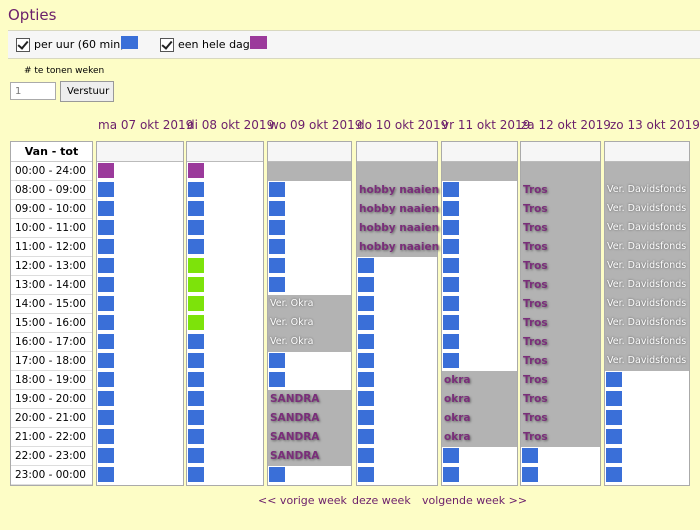 This screenshot has width=700, height=530. I want to click on prev-week-link: << vorige week, so click(302, 500).